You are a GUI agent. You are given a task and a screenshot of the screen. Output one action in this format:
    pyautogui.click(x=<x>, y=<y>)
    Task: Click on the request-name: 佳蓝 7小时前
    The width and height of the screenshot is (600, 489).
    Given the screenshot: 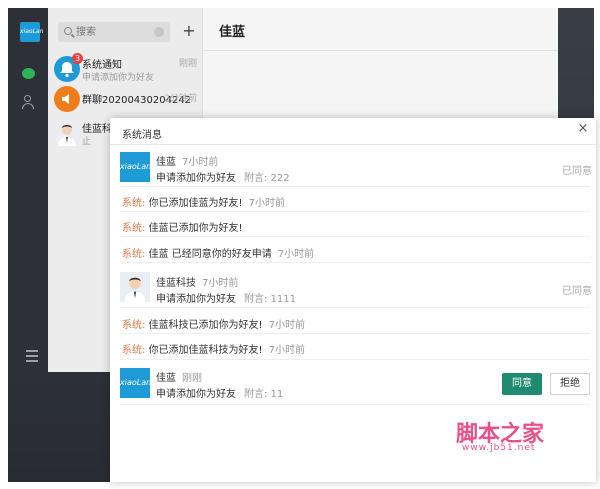 What is the action you would take?
    pyautogui.click(x=187, y=162)
    